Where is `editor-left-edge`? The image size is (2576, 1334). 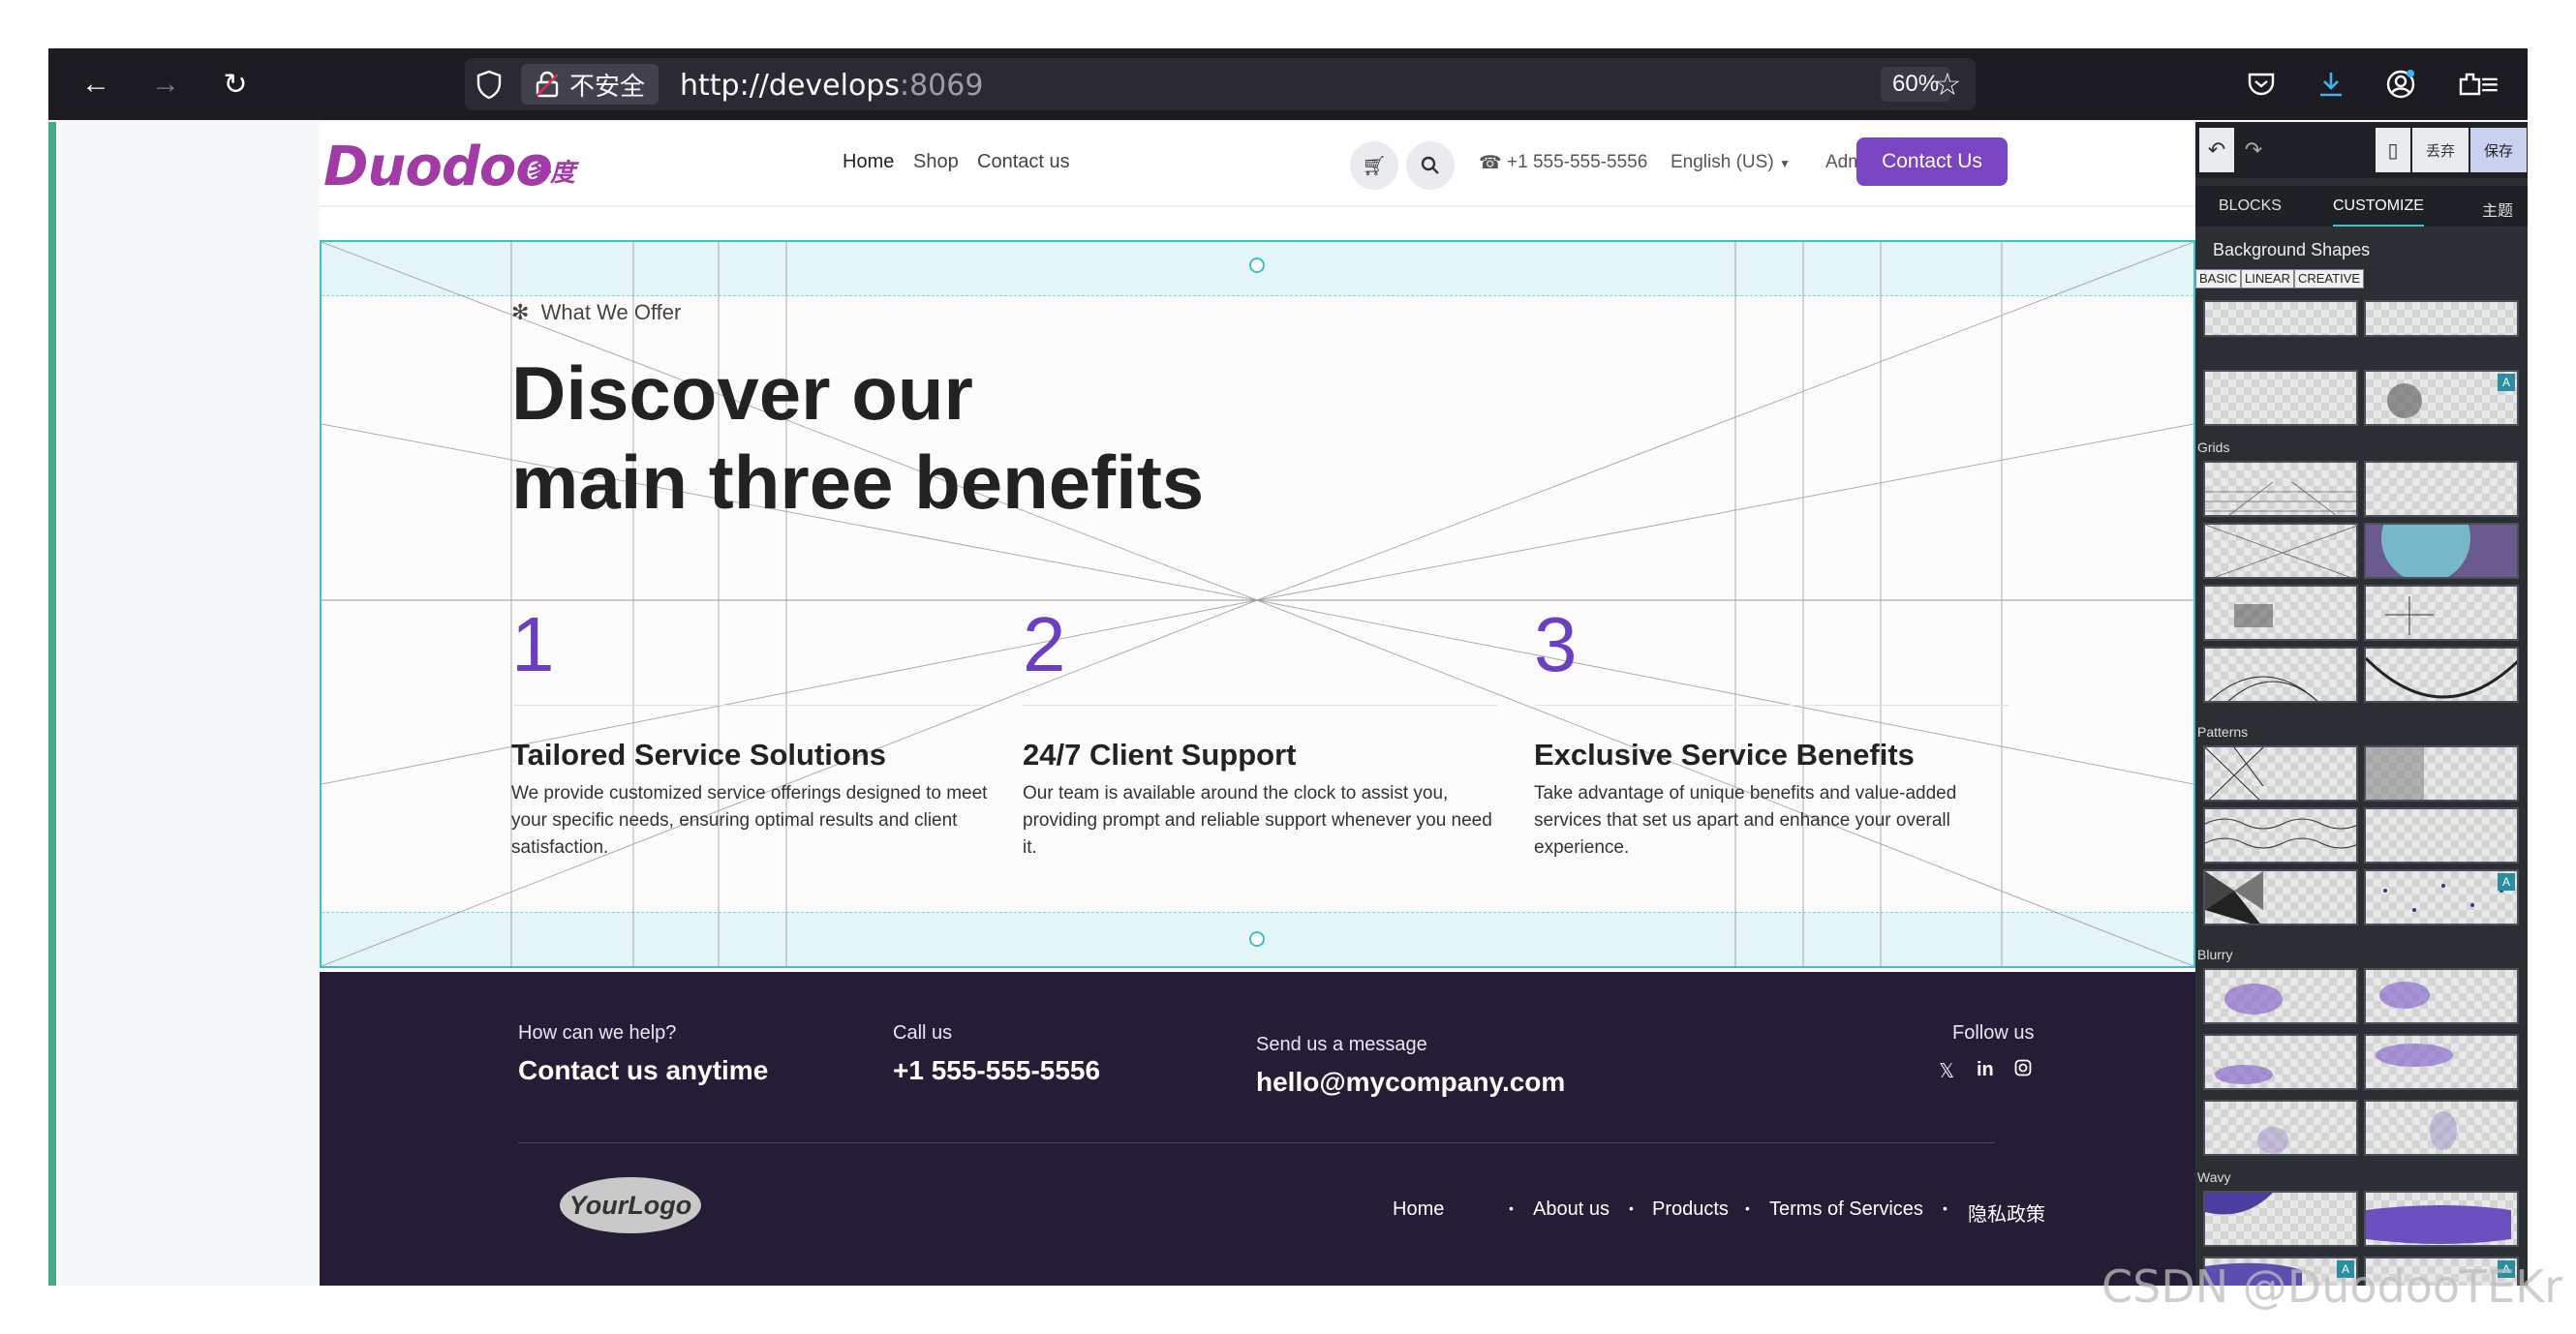 editor-left-edge is located at coordinates (52, 704).